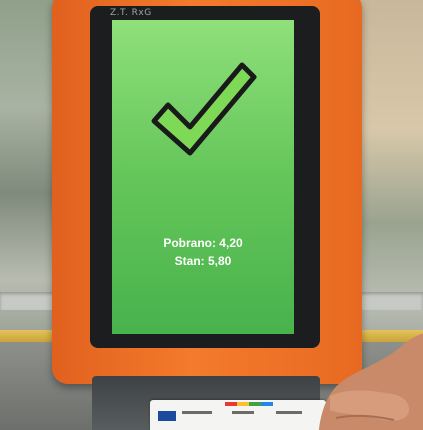 Image resolution: width=423 pixels, height=430 pixels. Describe the element at coordinates (167, 416) in the screenshot. I see `eu-flag-icon` at that location.